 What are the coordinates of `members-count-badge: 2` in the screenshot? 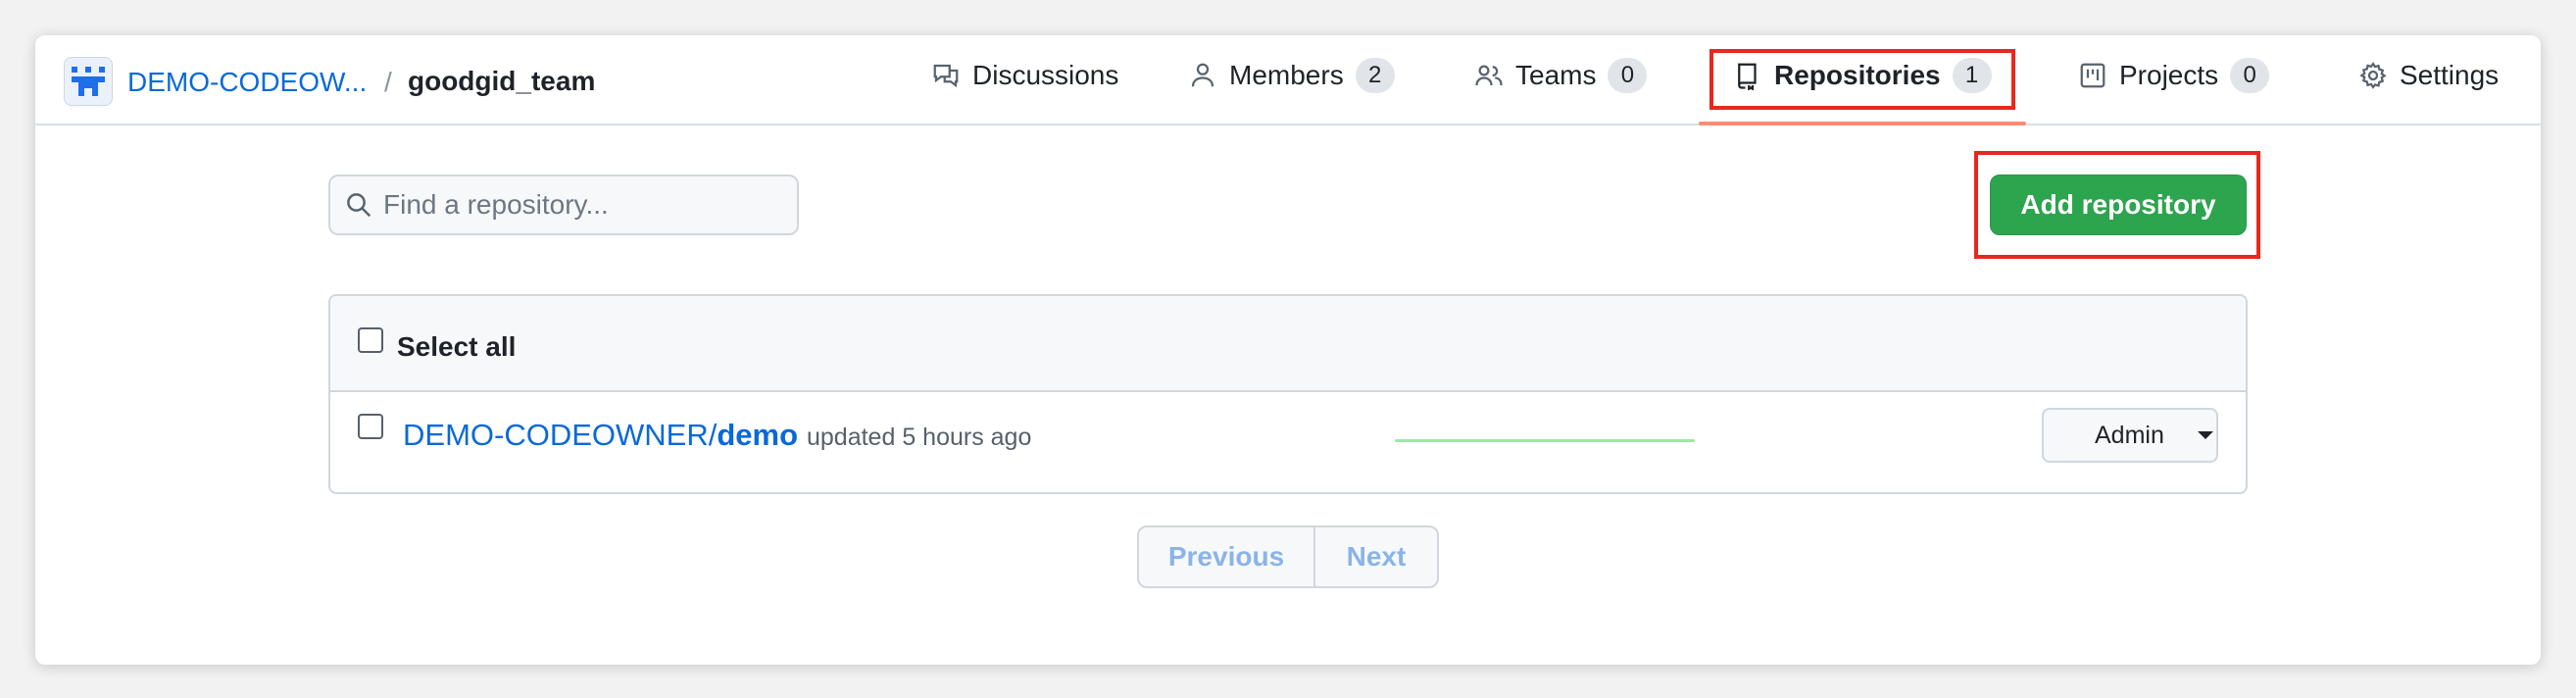 It's located at (1375, 75).